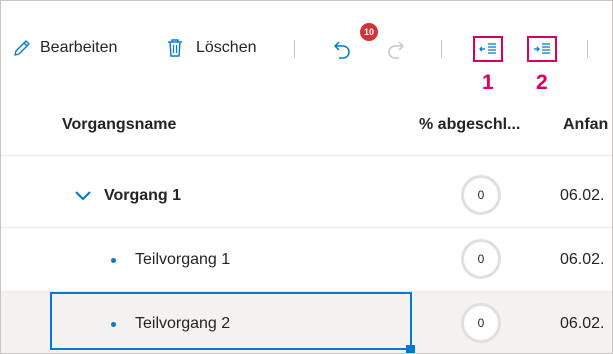  I want to click on task-name-cell: Teilvorgang 2, so click(171, 322).